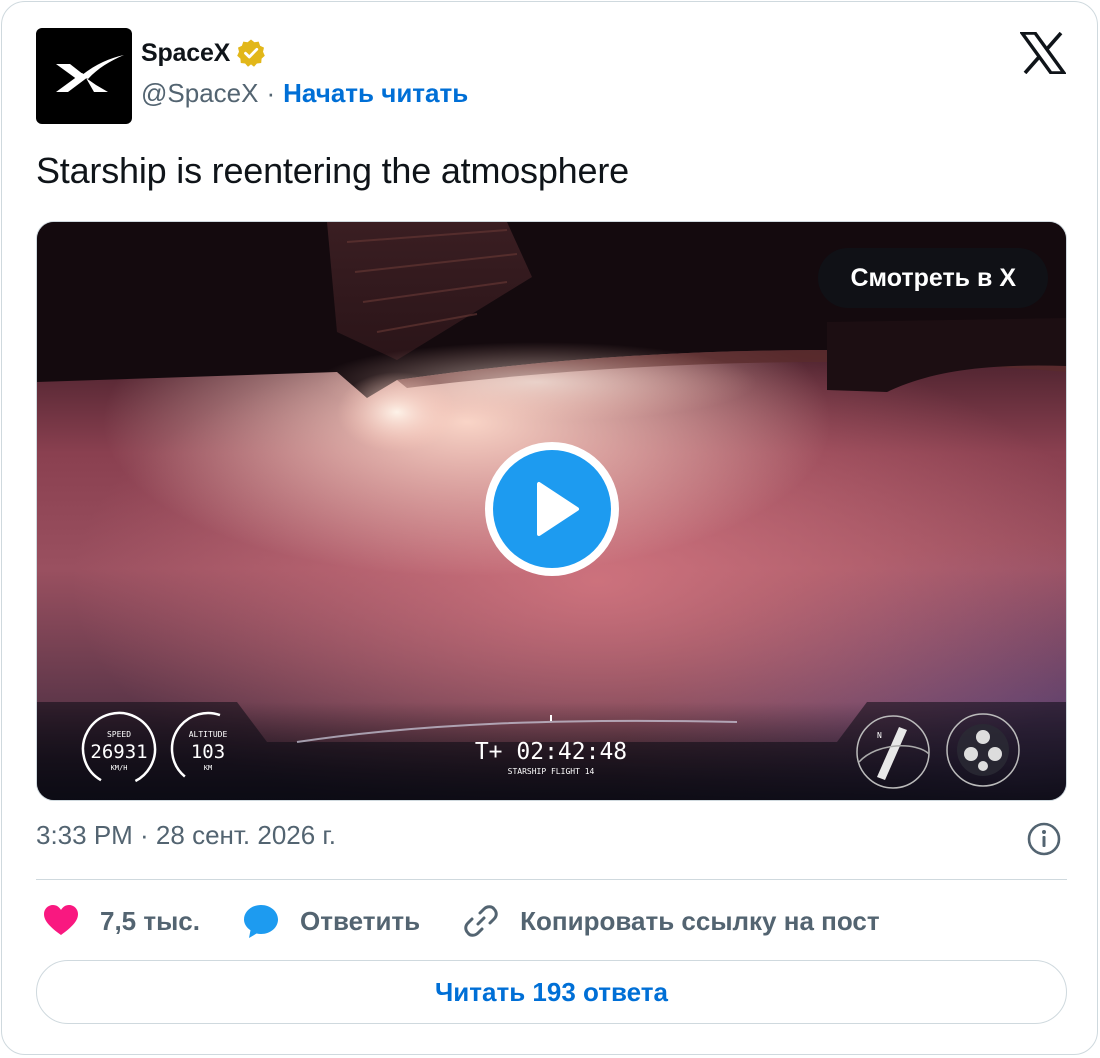 The width and height of the screenshot is (1100, 1058). Describe the element at coordinates (118, 752) in the screenshot. I see `speed-value: 26931` at that location.